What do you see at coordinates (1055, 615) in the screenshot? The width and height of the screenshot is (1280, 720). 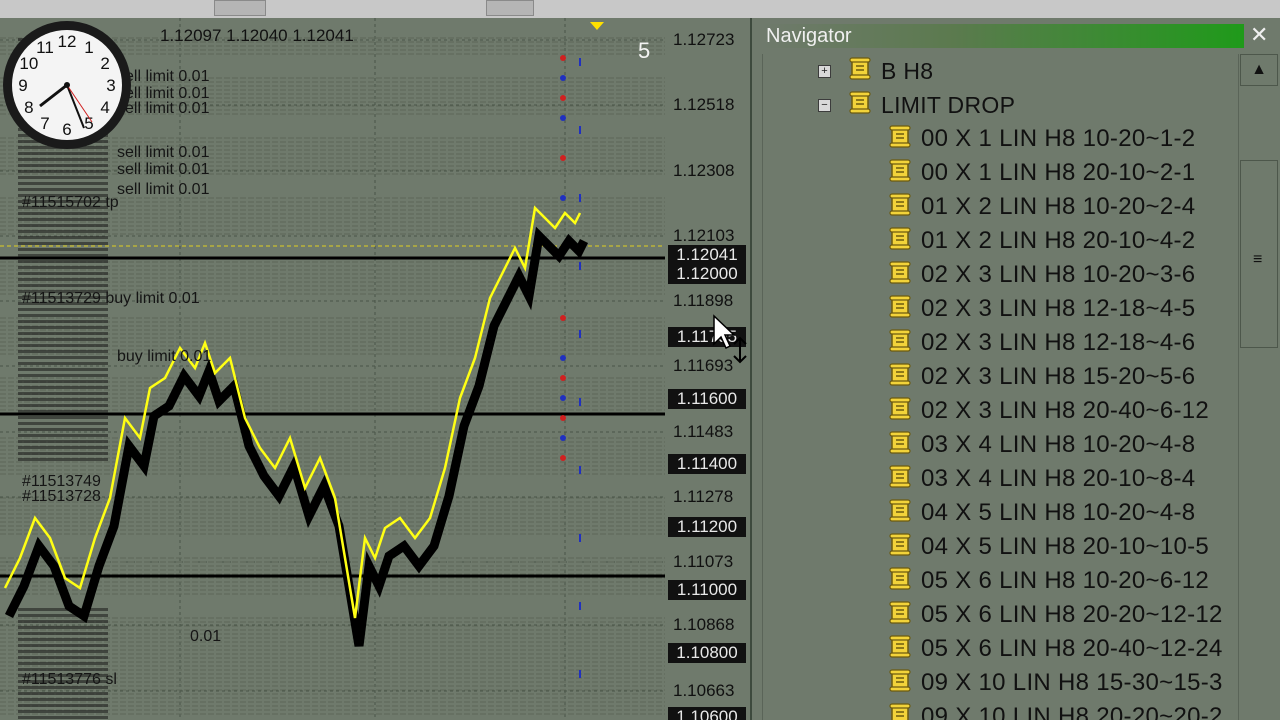 I see `tree-item-script: 05 X 6 LIN H8 20-20~12-12` at bounding box center [1055, 615].